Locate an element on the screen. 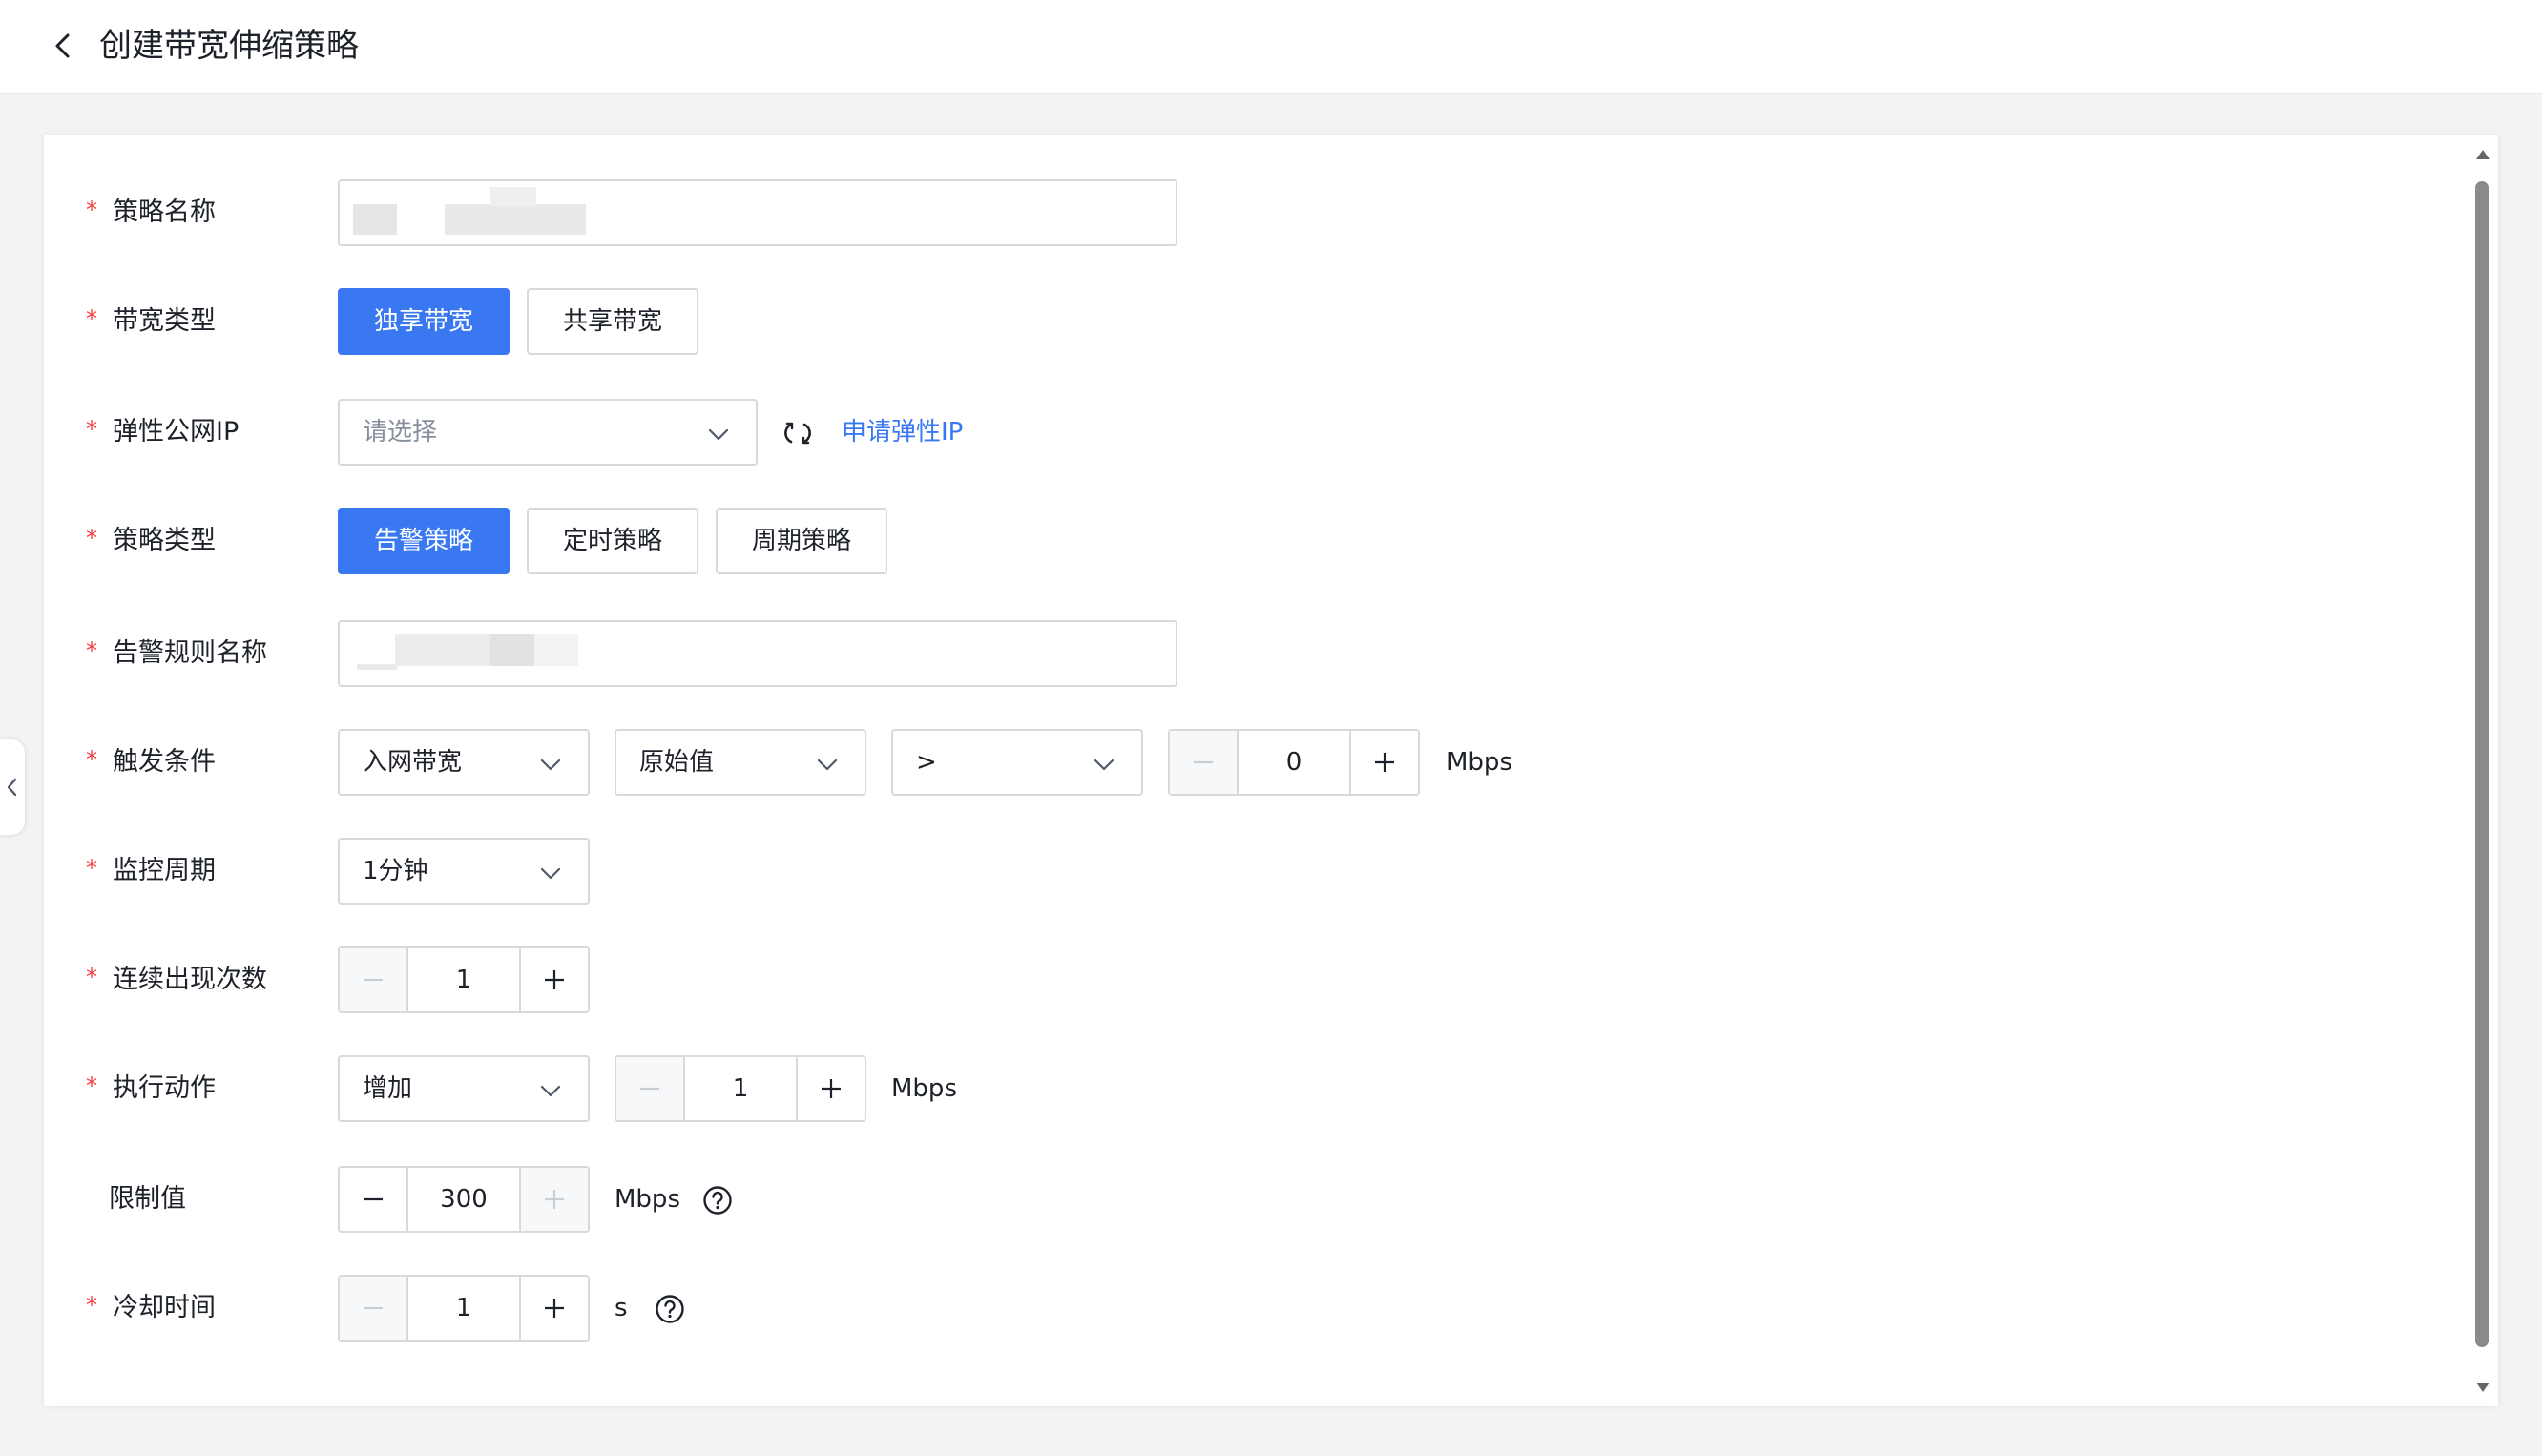  row-eip: * 弹性公网IP 请选择 申请弹性IP is located at coordinates (1236, 432).